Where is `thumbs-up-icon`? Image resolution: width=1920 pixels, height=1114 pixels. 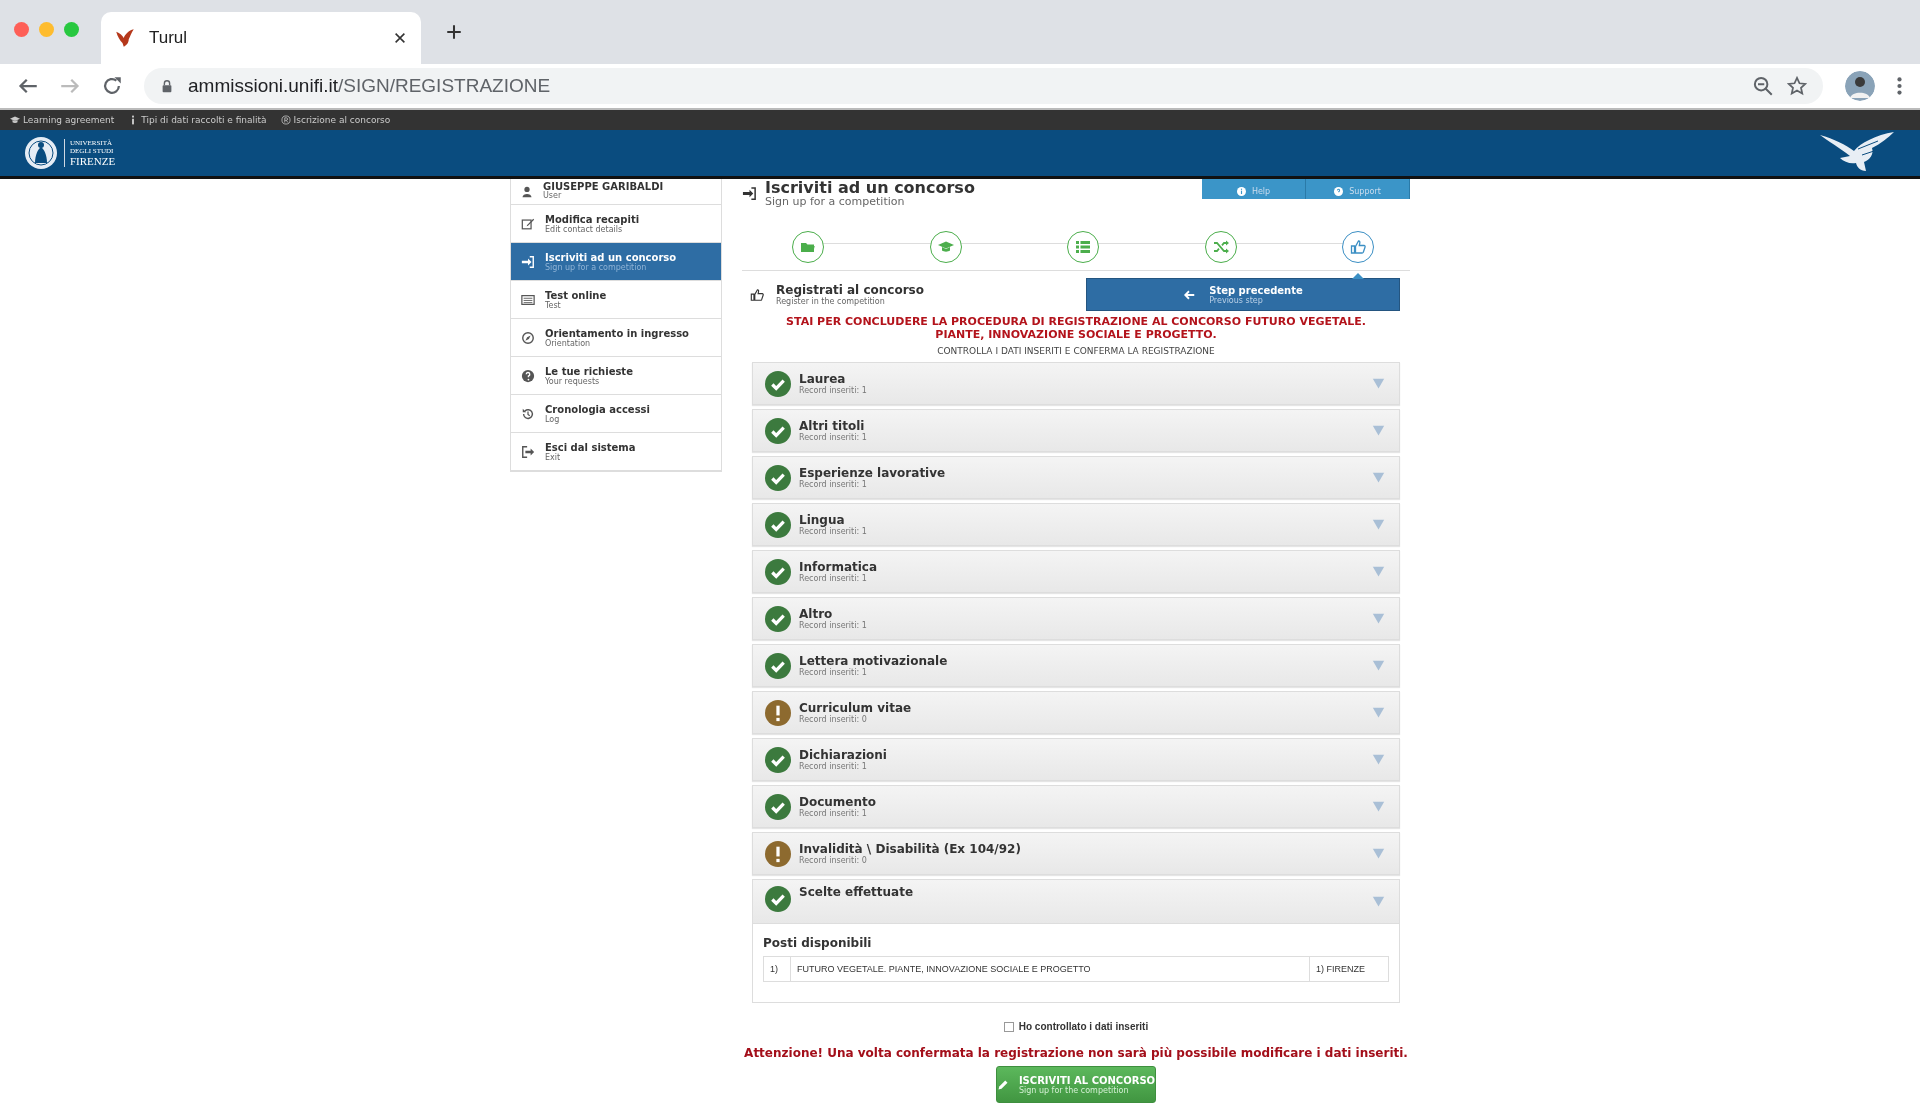
thumbs-up-icon is located at coordinates (1358, 246).